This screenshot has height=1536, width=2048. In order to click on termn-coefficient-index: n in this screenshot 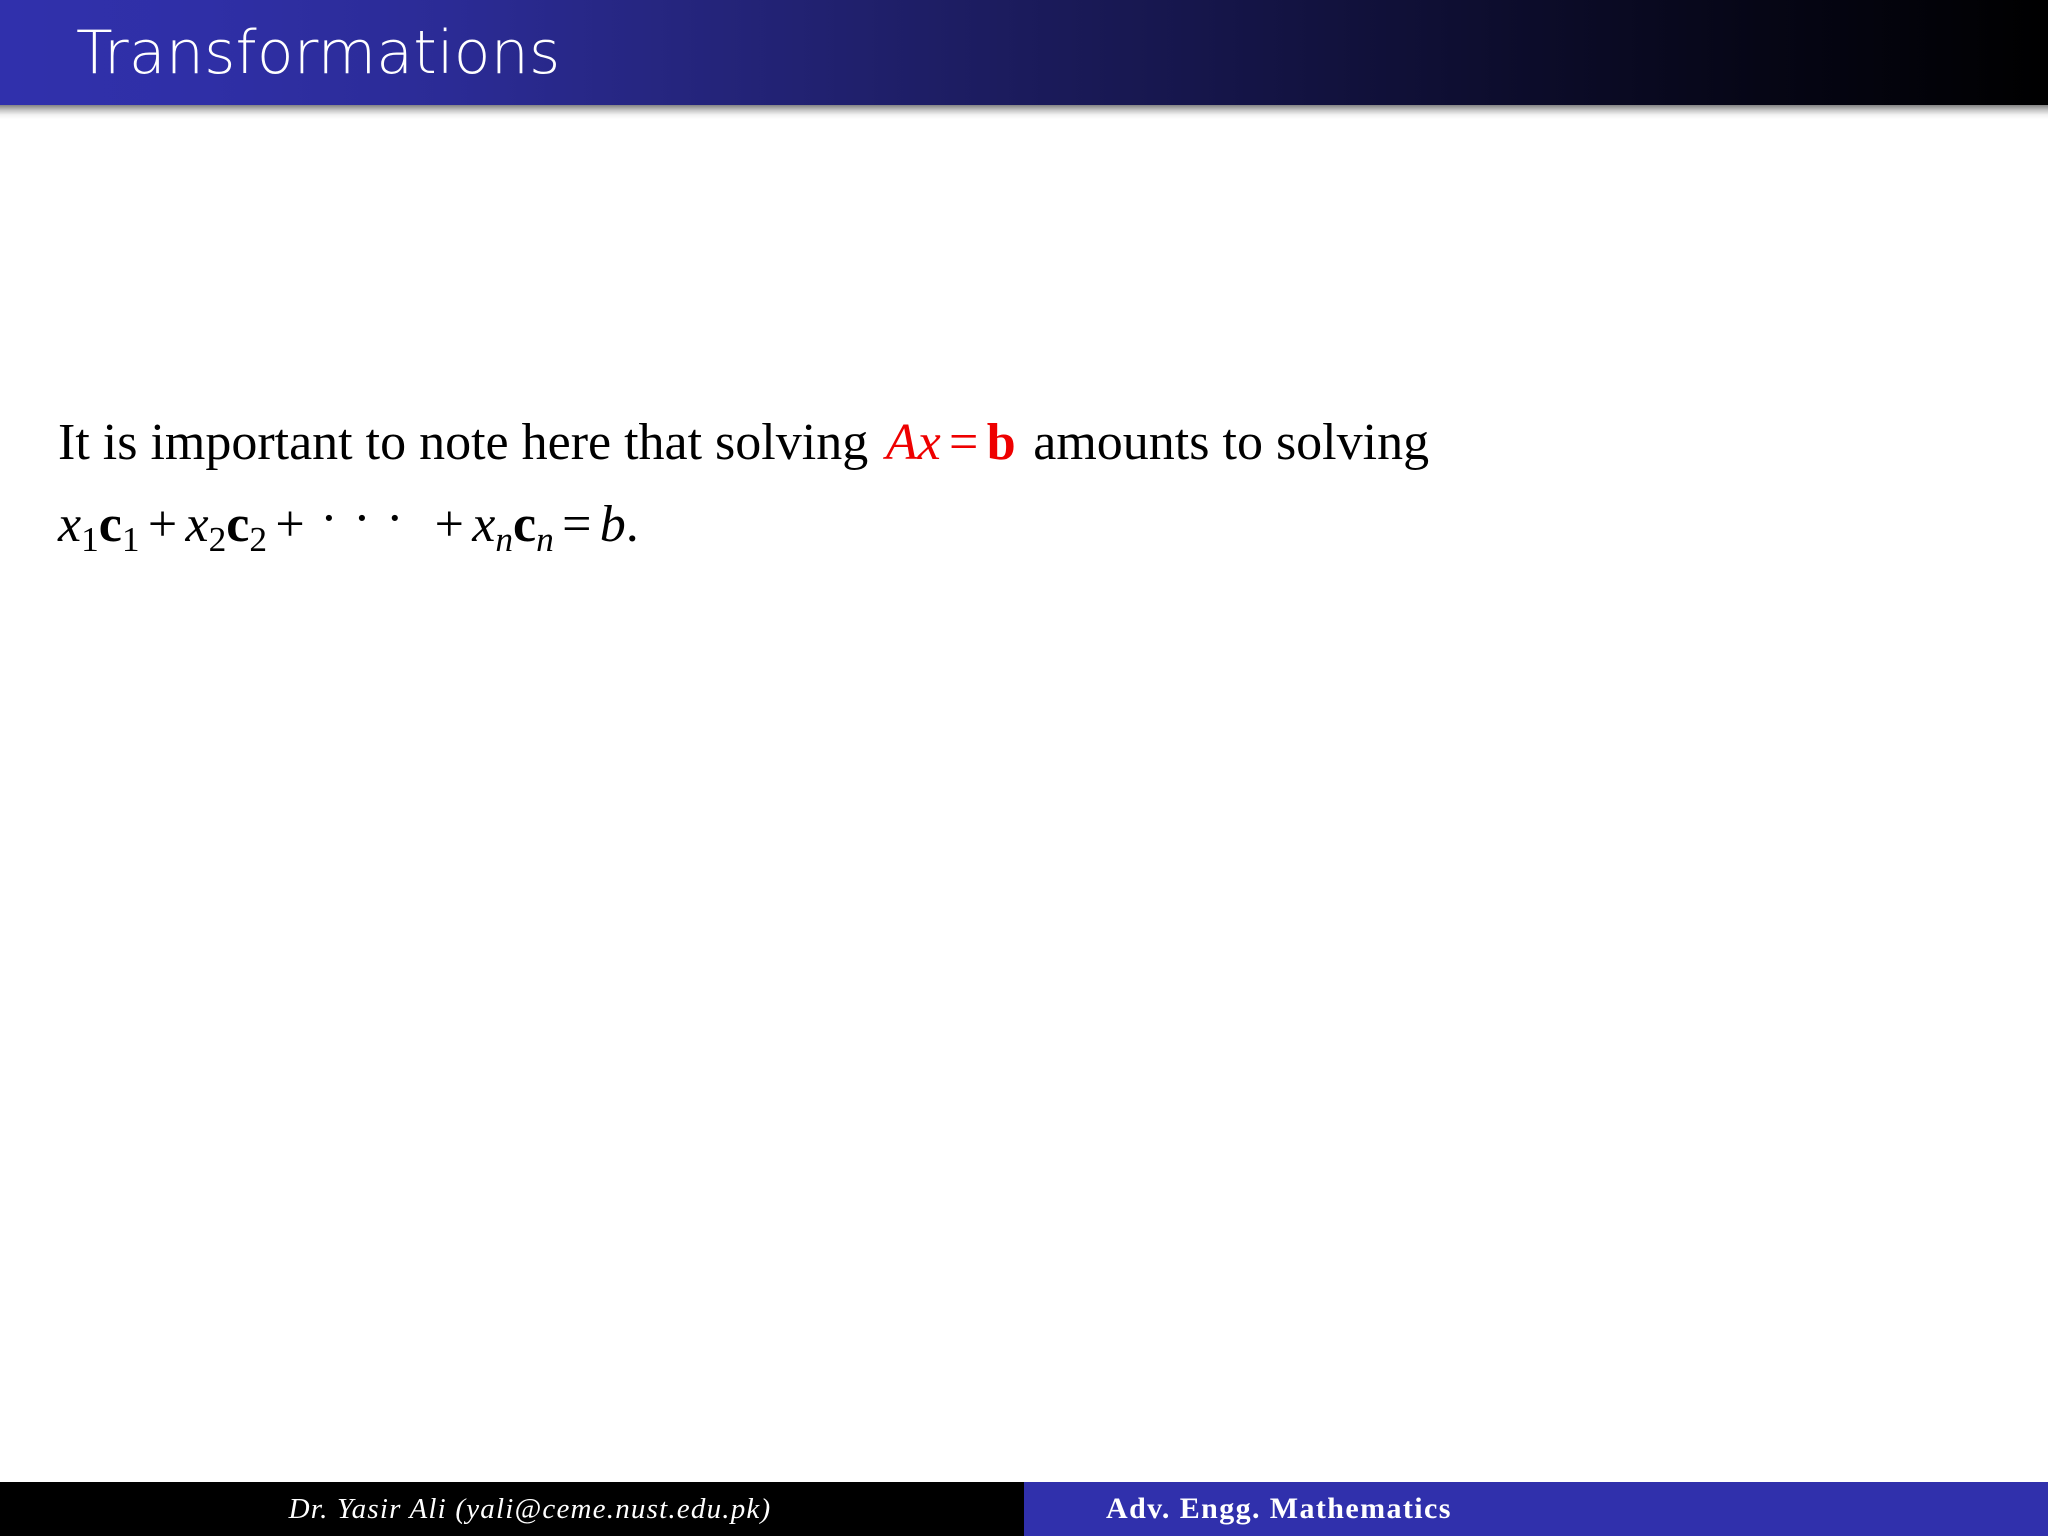, I will do `click(504, 538)`.